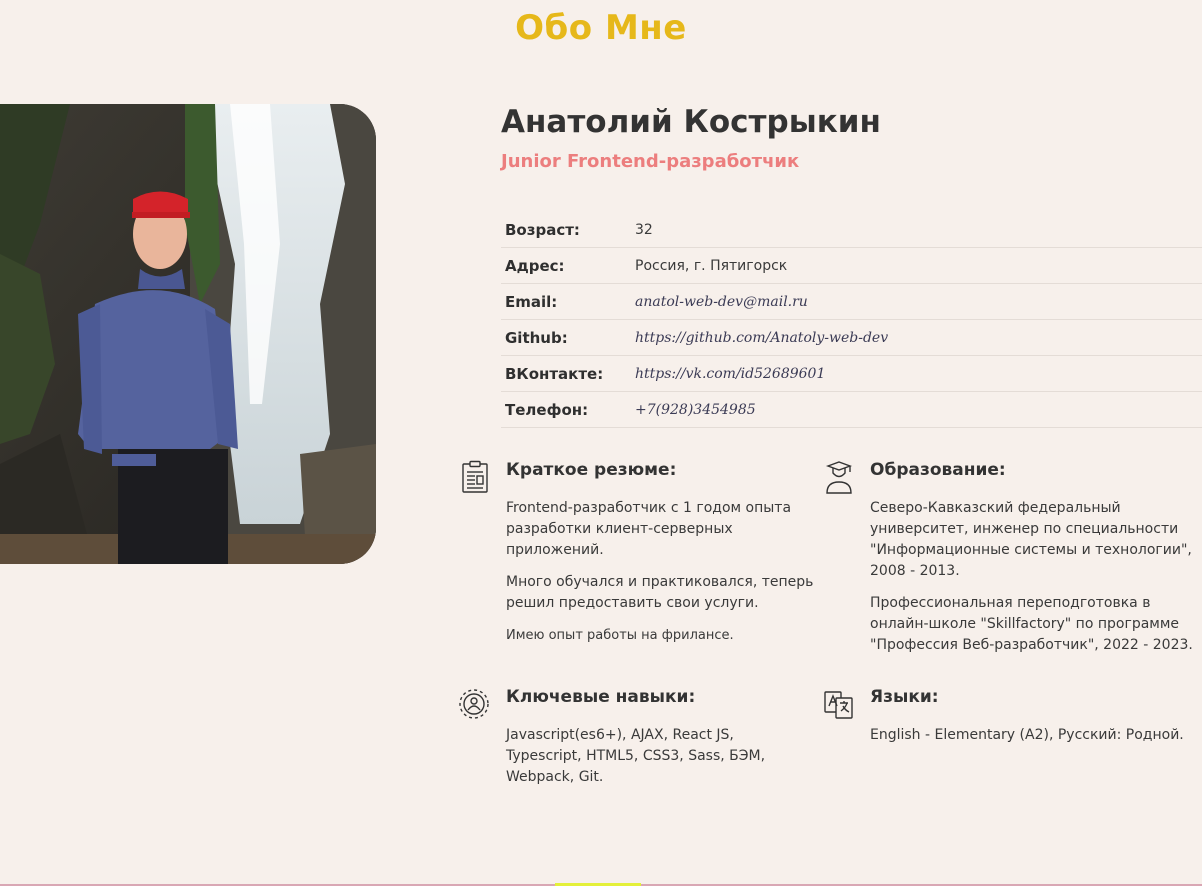 This screenshot has width=1202, height=886. I want to click on gear-user-icon, so click(473, 704).